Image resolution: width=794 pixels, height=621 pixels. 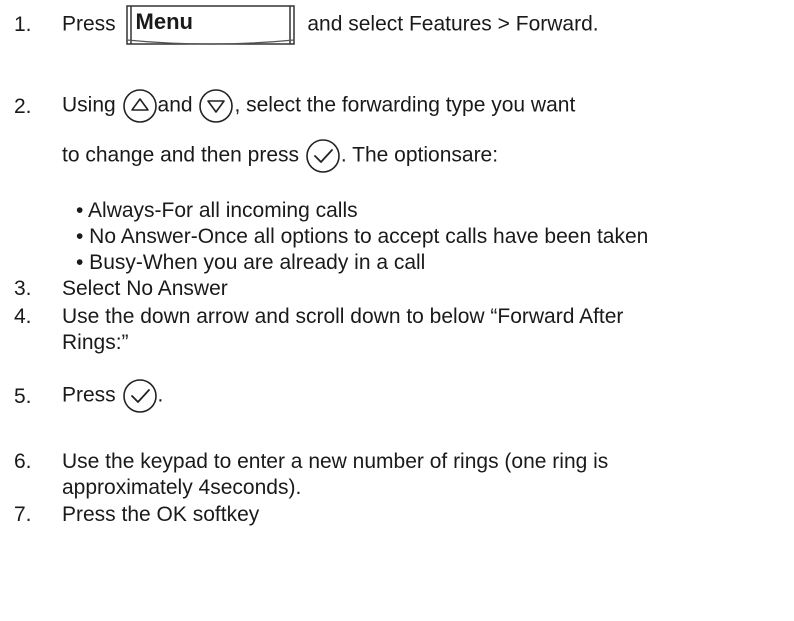 What do you see at coordinates (453, 24) in the screenshot?
I see `step-text: and select Features > Forward.` at bounding box center [453, 24].